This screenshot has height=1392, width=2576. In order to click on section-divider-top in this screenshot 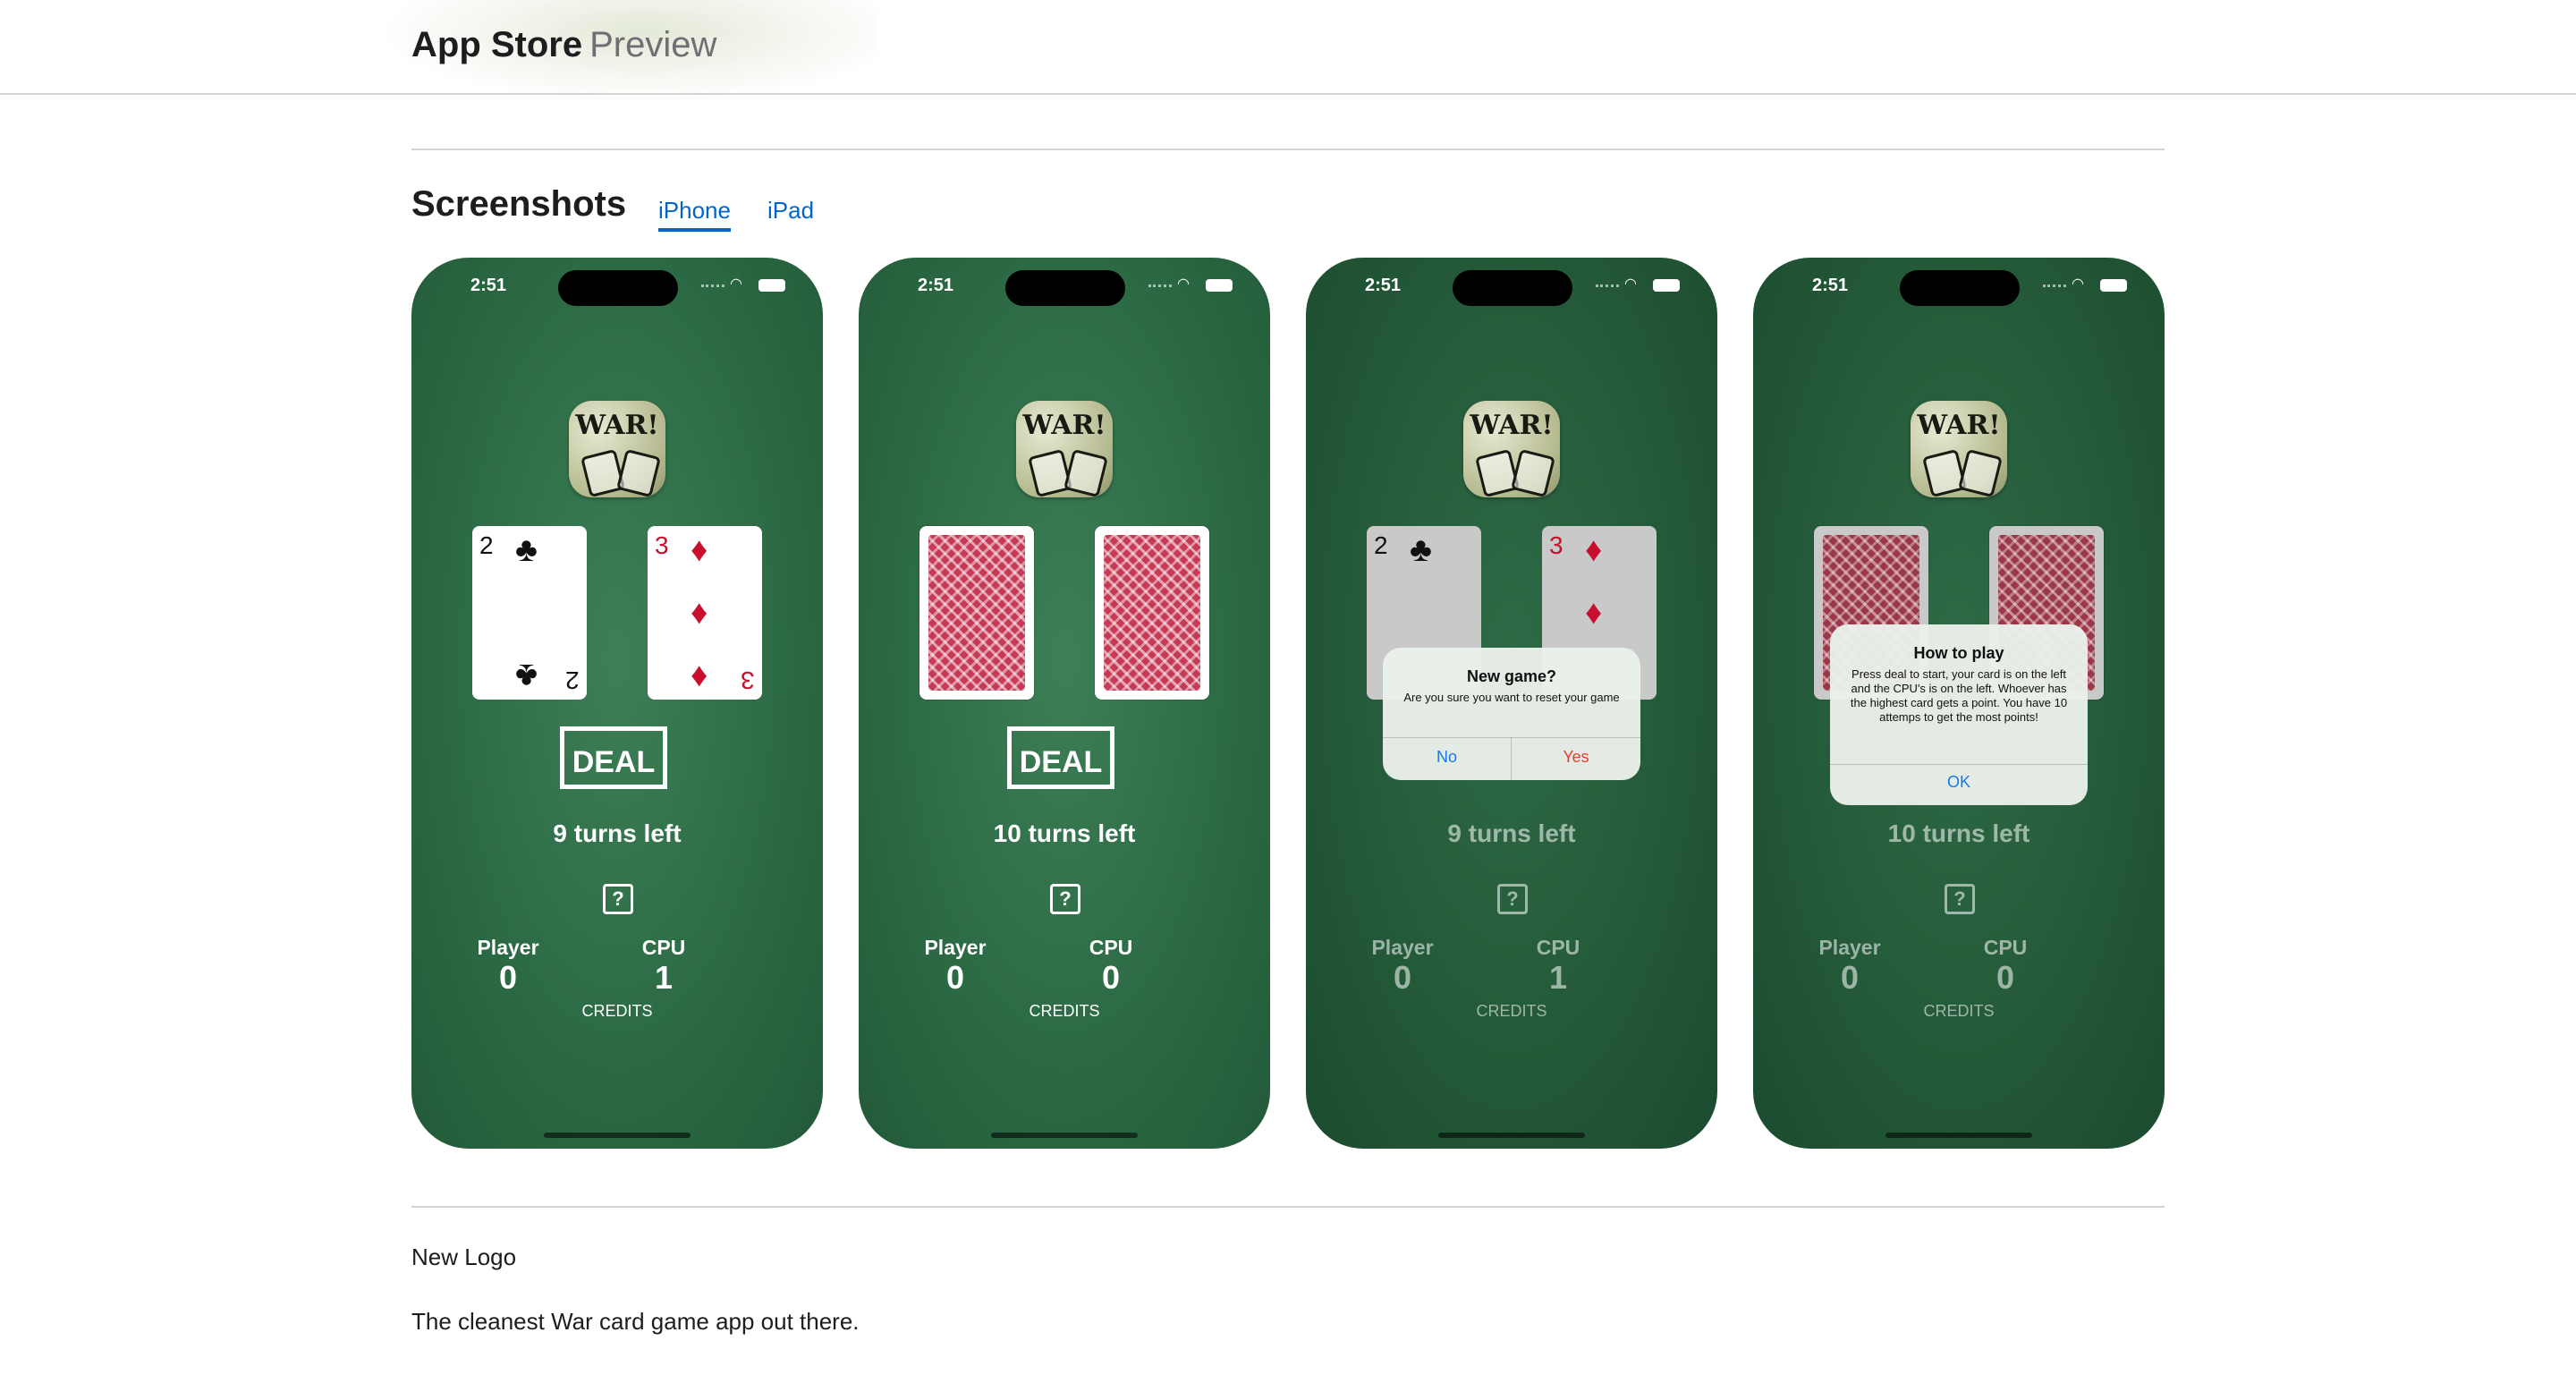, I will do `click(1288, 149)`.